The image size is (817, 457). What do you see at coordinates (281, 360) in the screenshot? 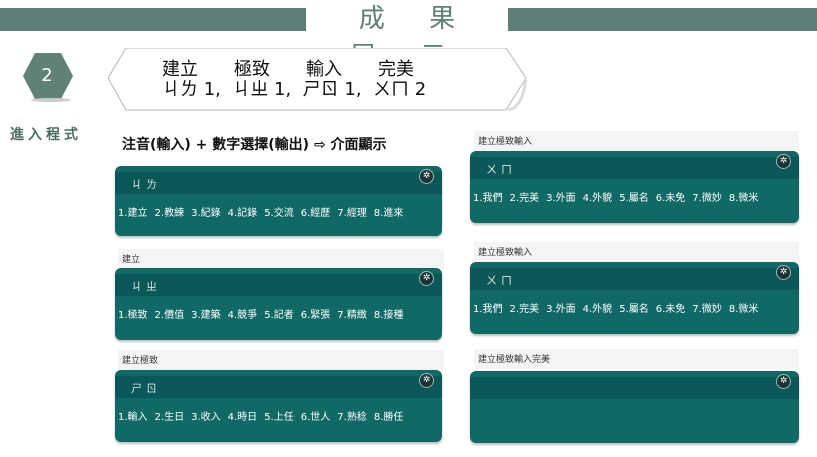
I see `panel-caption: 建立極致` at bounding box center [281, 360].